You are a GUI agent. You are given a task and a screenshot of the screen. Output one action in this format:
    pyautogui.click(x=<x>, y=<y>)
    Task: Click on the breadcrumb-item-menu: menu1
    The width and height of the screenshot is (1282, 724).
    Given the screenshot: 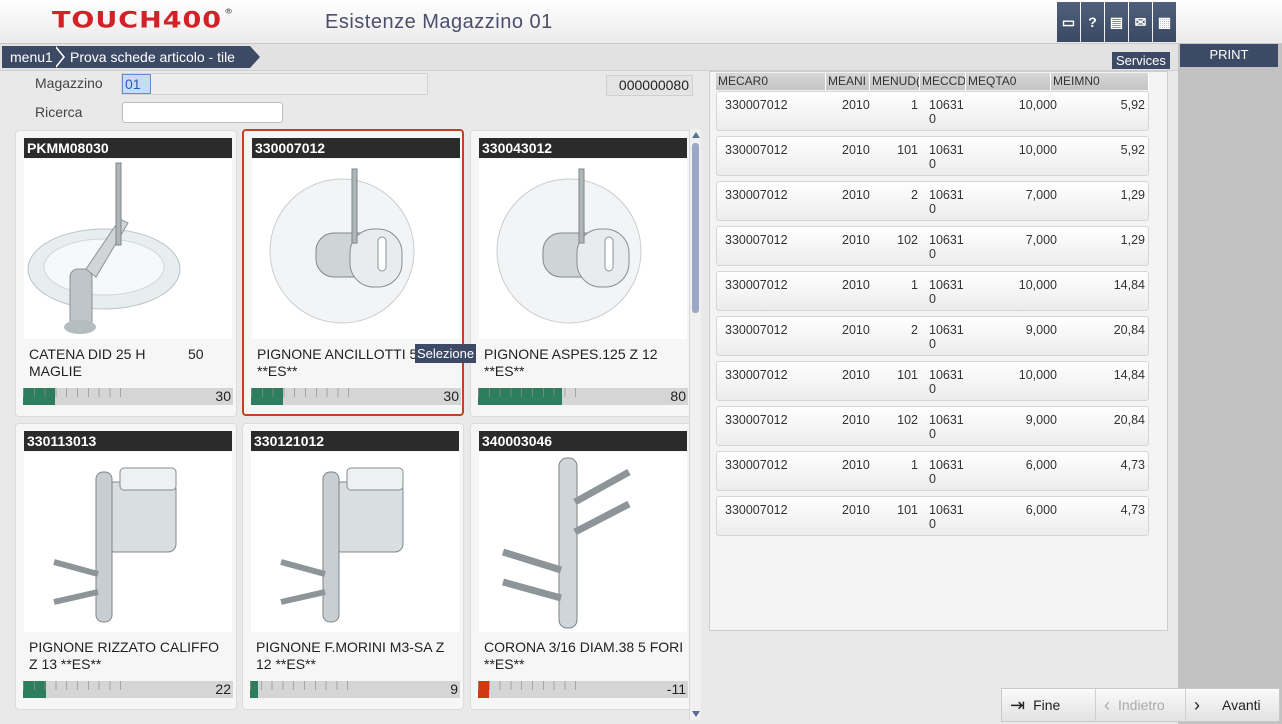 What is the action you would take?
    pyautogui.click(x=32, y=57)
    